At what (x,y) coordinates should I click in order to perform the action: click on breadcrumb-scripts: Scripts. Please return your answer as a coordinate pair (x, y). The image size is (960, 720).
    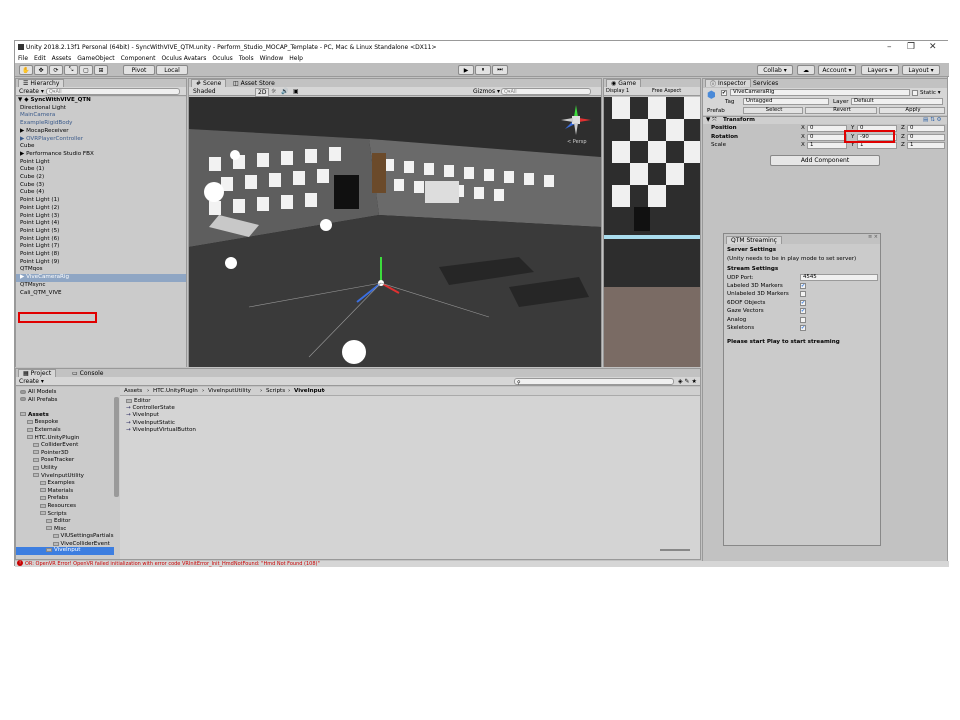
    Looking at the image, I should click on (275, 391).